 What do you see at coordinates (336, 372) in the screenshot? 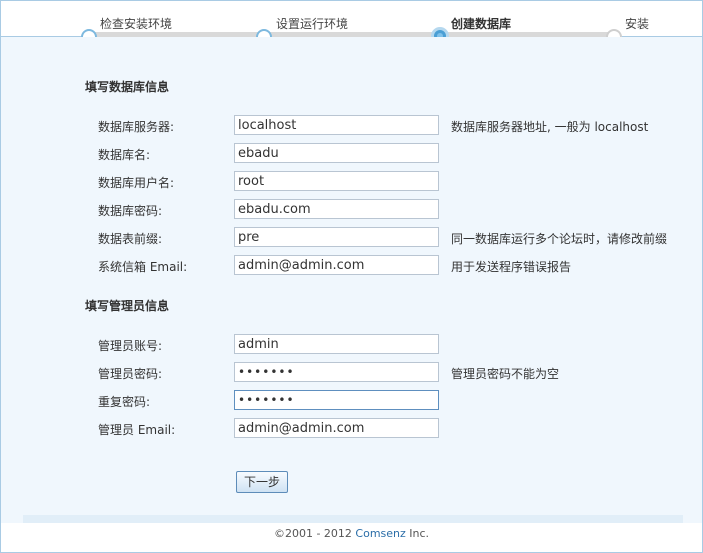
I see `admin-password-input` at bounding box center [336, 372].